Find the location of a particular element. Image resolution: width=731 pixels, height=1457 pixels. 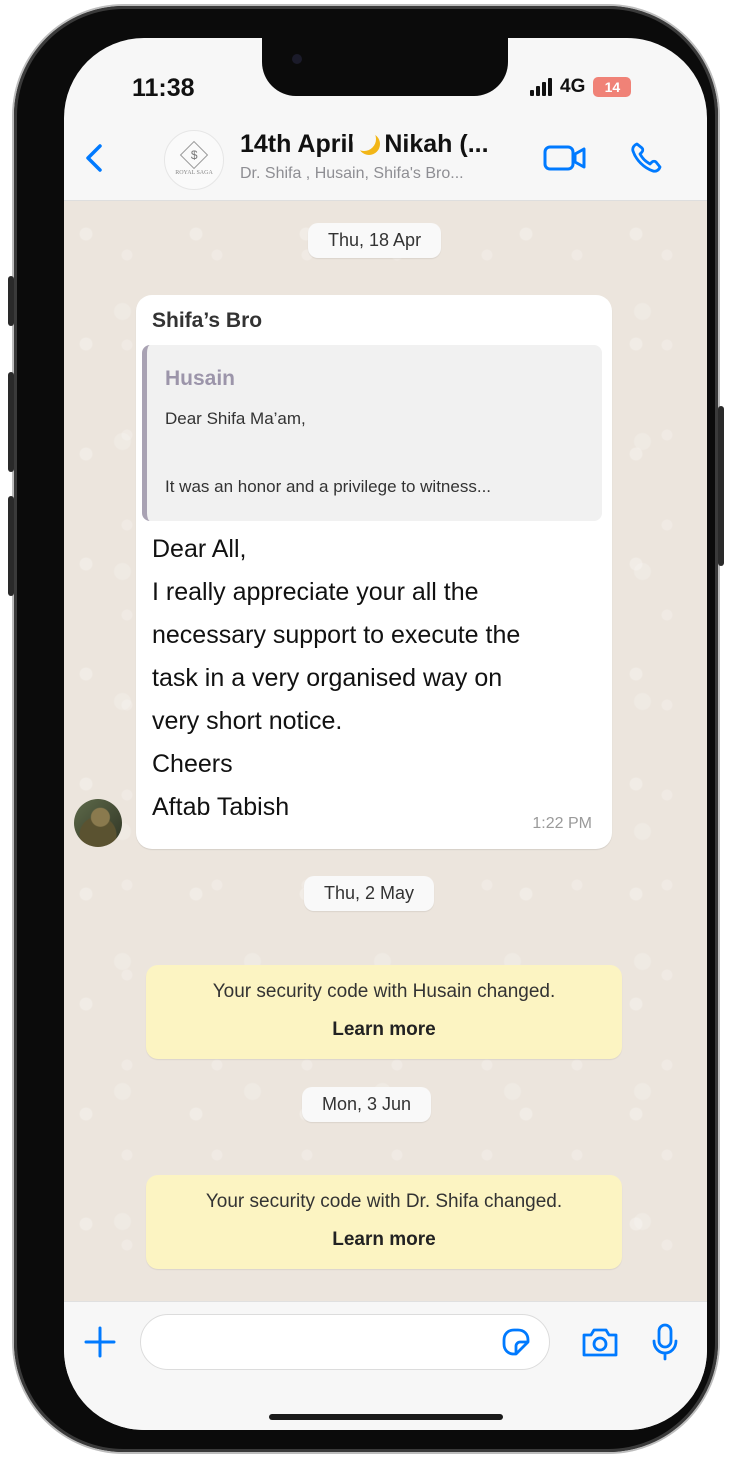

phone-icon is located at coordinates (646, 157).